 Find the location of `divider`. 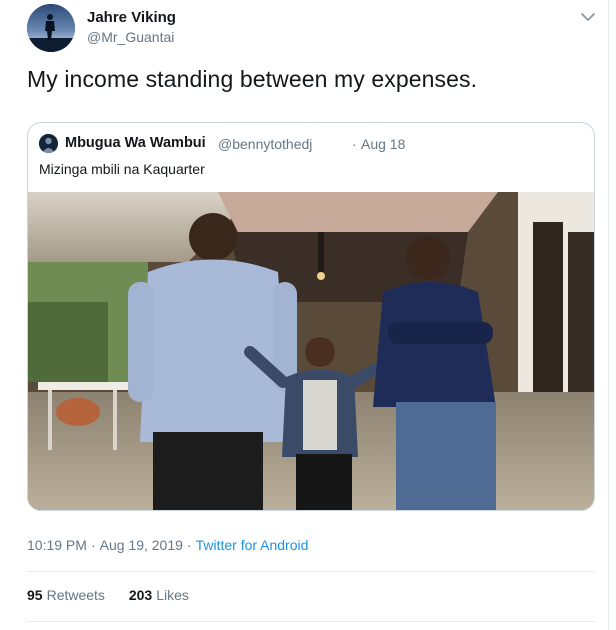

divider is located at coordinates (311, 571).